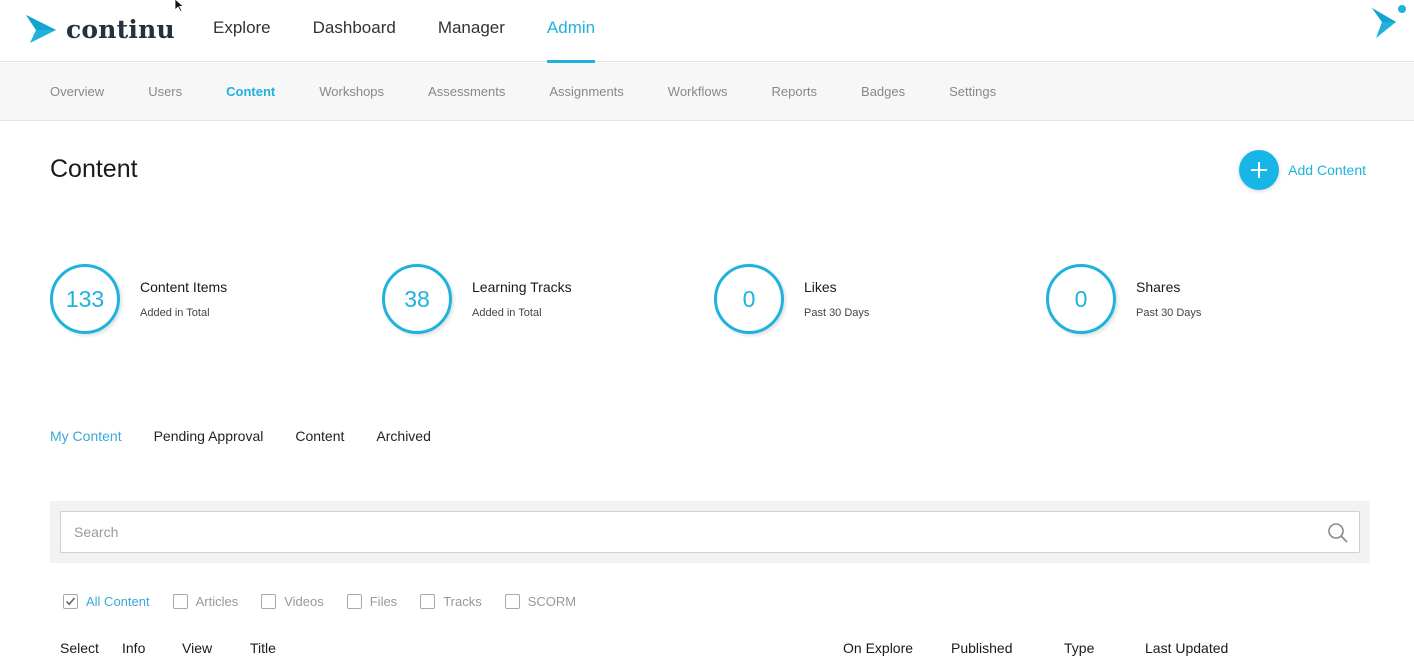 The height and width of the screenshot is (660, 1414). What do you see at coordinates (1390, 24) in the screenshot?
I see `user-menu-logo-icon` at bounding box center [1390, 24].